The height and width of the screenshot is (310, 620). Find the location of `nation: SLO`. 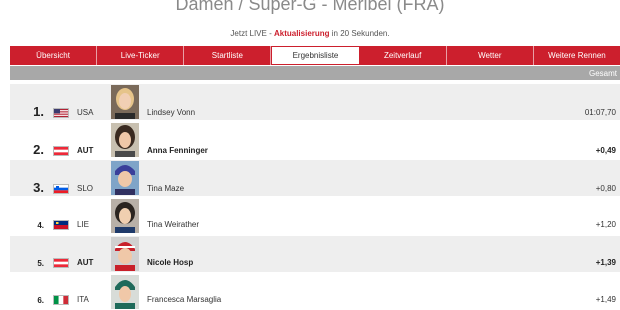

nation: SLO is located at coordinates (85, 188).